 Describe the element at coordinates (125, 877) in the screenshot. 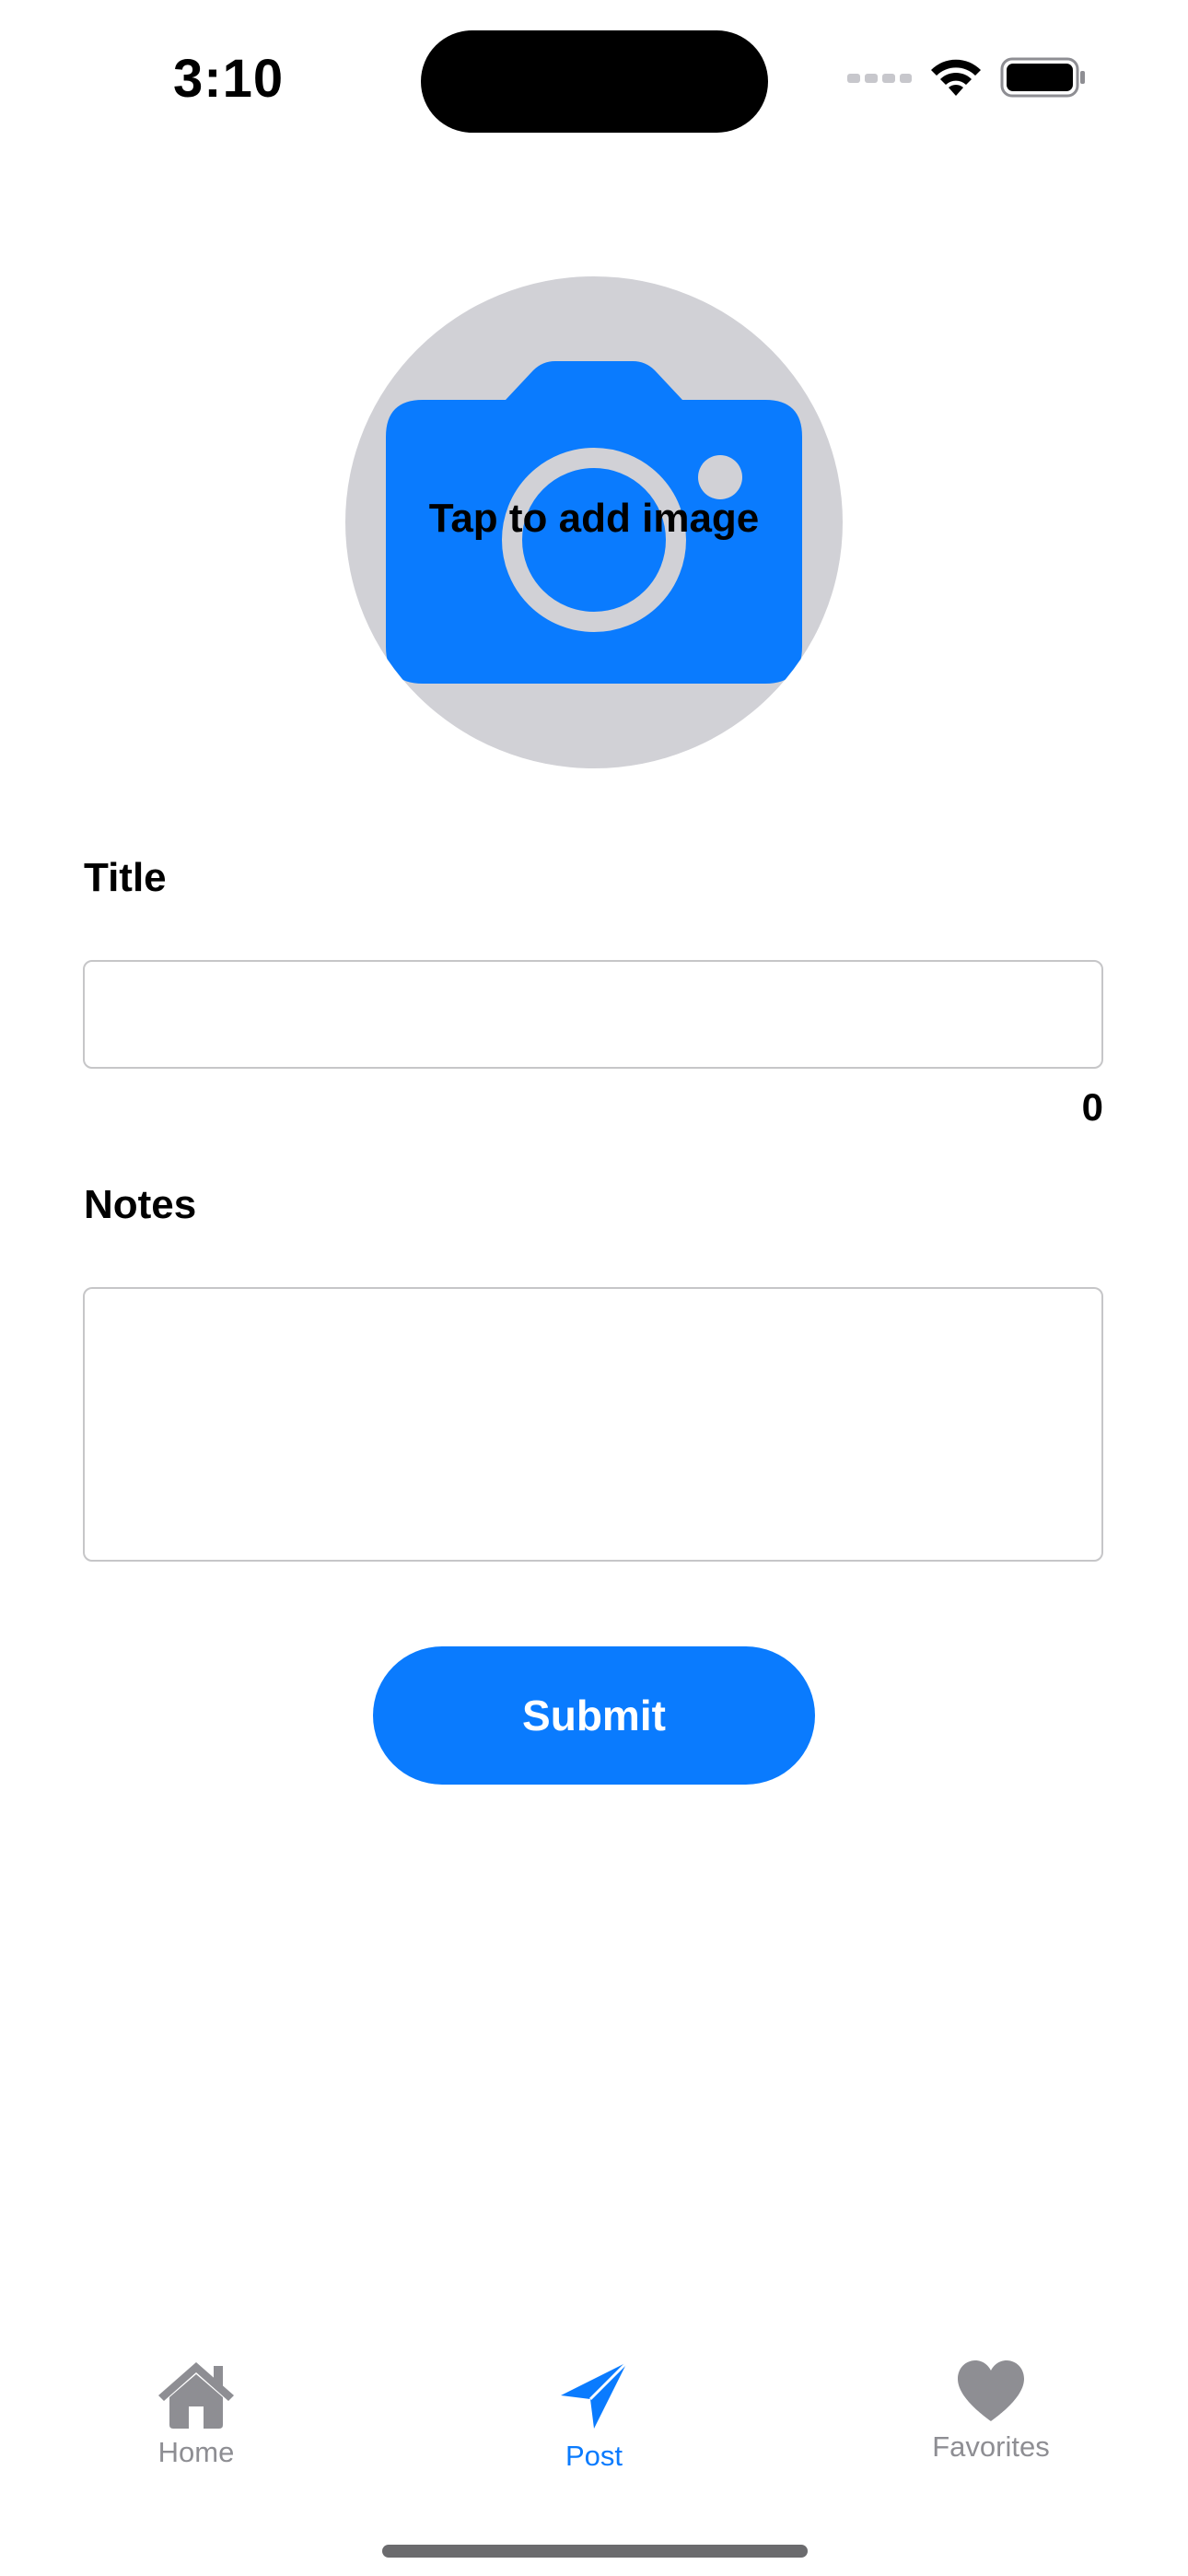

I see `title-label: Title` at that location.